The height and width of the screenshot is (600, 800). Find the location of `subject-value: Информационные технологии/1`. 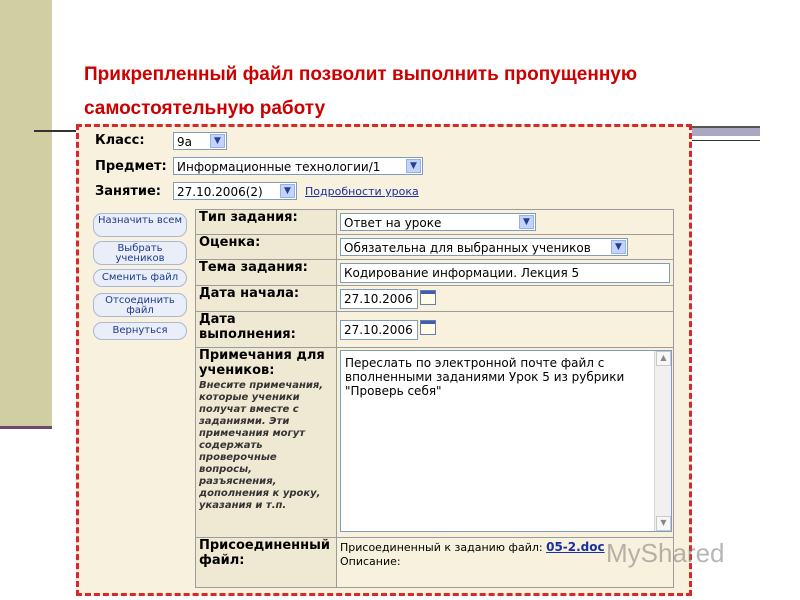

subject-value: Информационные технологии/1 is located at coordinates (279, 167).